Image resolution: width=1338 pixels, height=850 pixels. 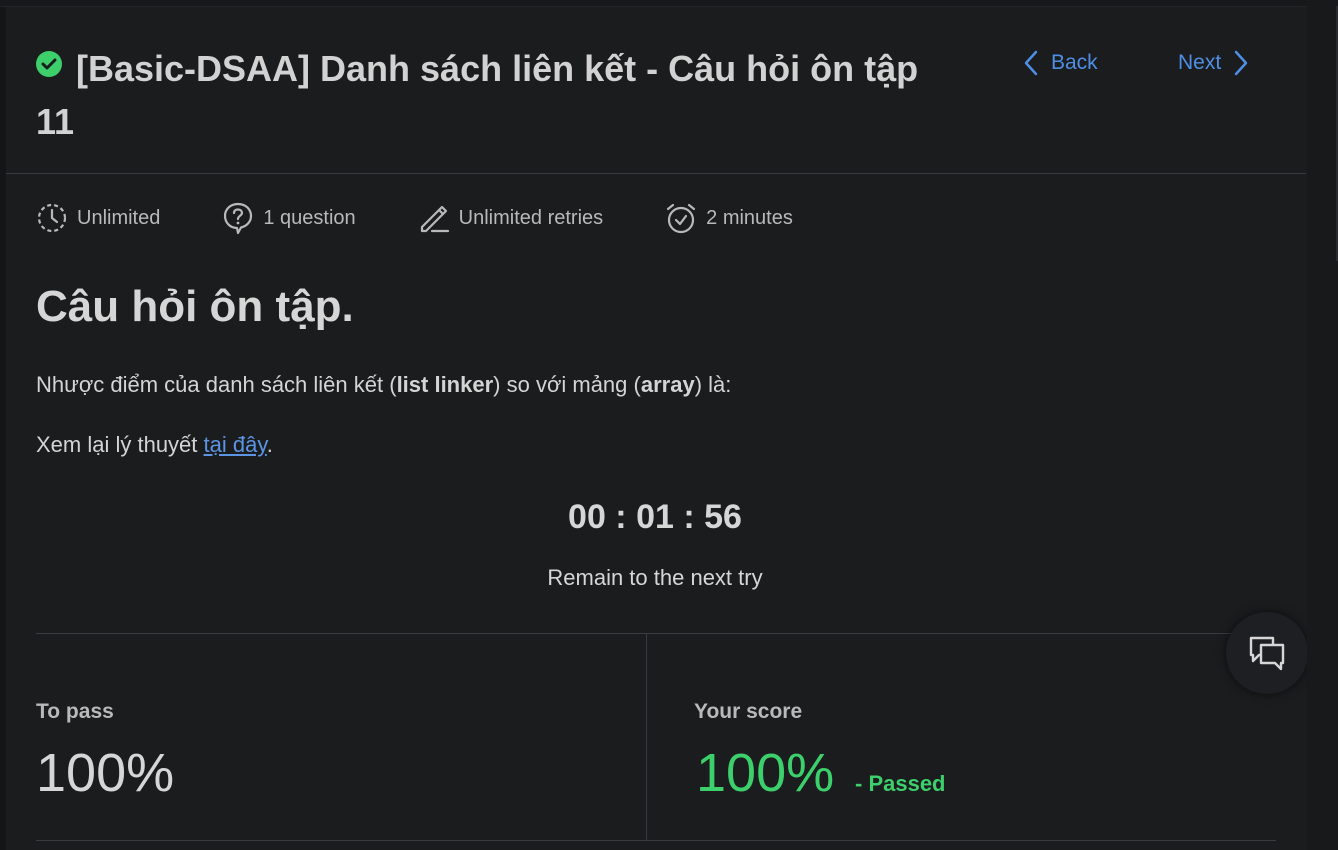 I want to click on scrollbar, so click(x=1322, y=425).